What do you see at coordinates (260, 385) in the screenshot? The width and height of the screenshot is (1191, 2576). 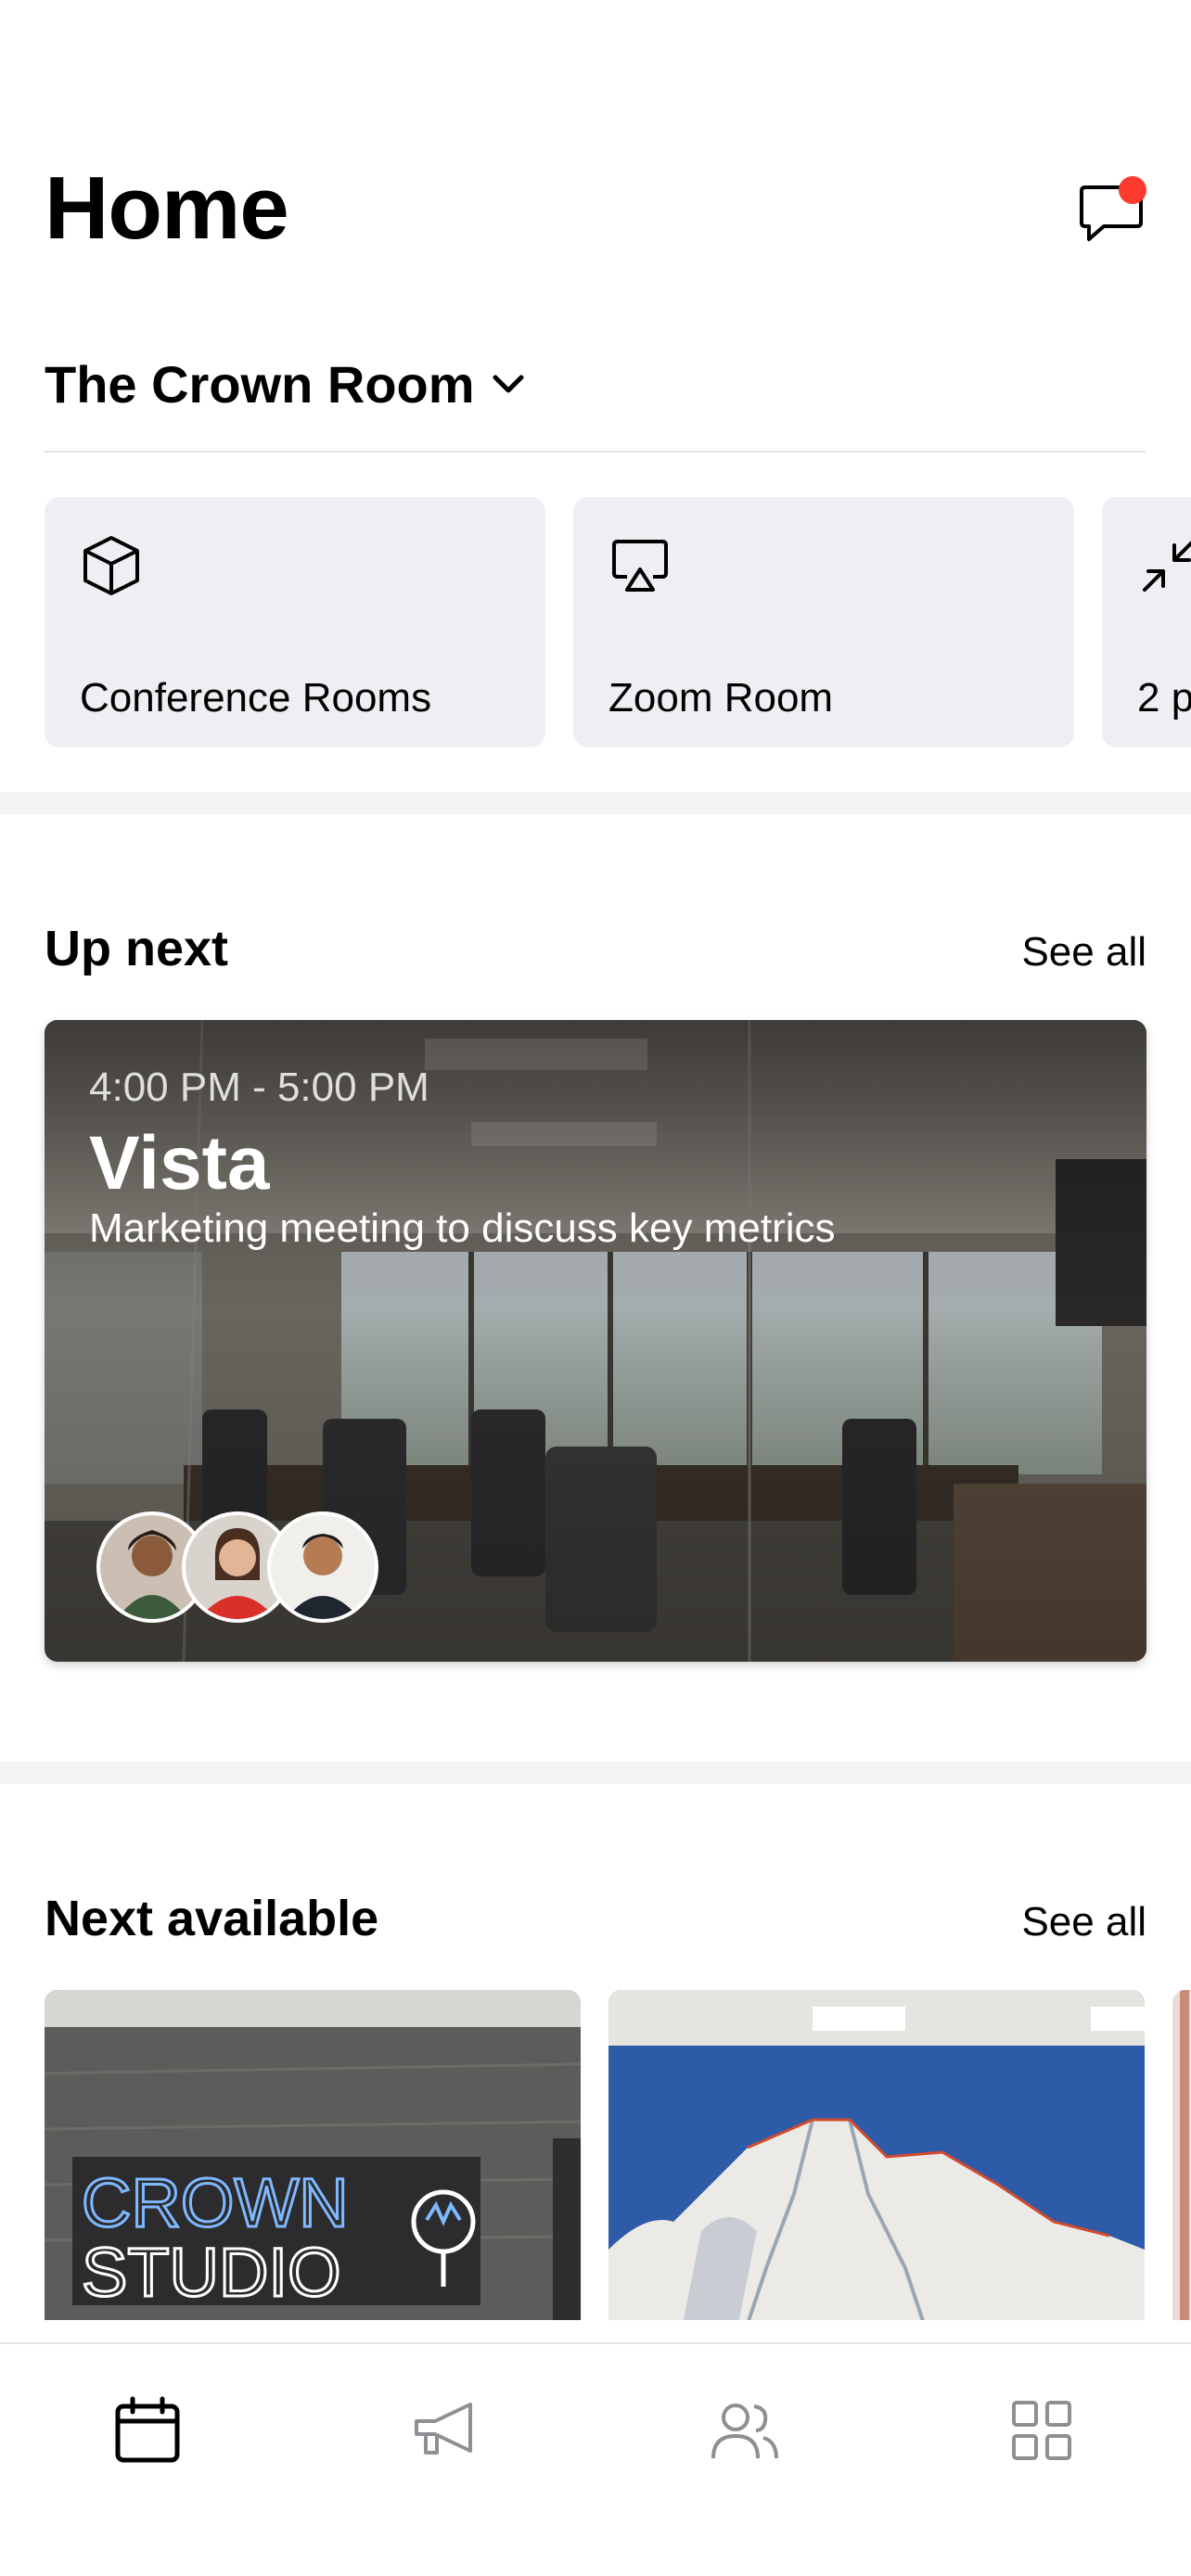 I see `location-label: The Crown Room` at bounding box center [260, 385].